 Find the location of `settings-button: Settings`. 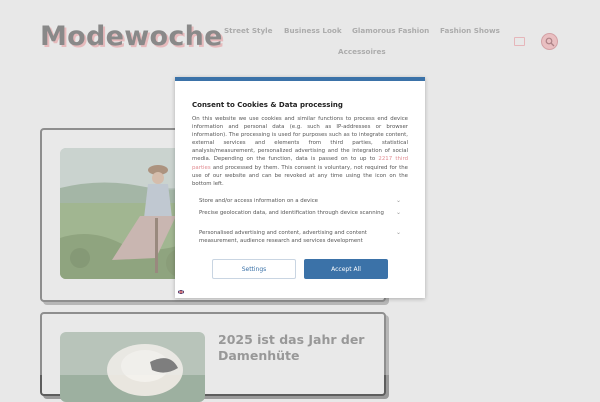

settings-button: Settings is located at coordinates (254, 269).